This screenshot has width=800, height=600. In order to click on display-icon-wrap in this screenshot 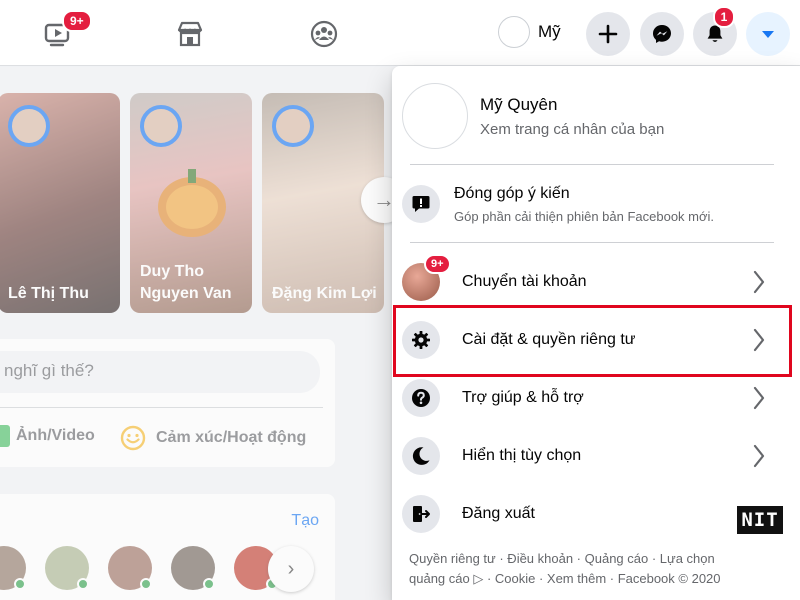, I will do `click(421, 456)`.